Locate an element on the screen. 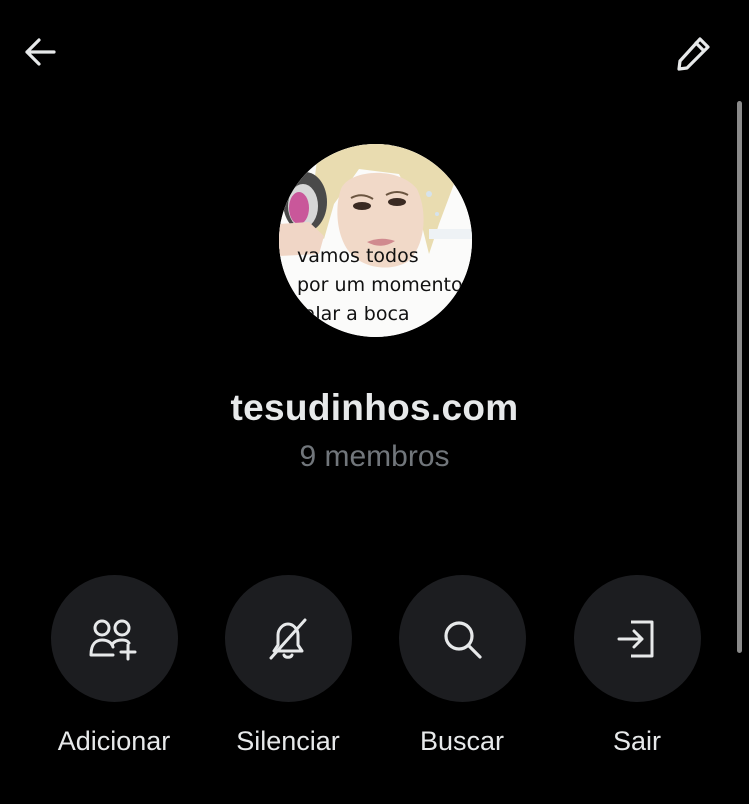 This screenshot has width=749, height=804. scrollbar is located at coordinates (739, 377).